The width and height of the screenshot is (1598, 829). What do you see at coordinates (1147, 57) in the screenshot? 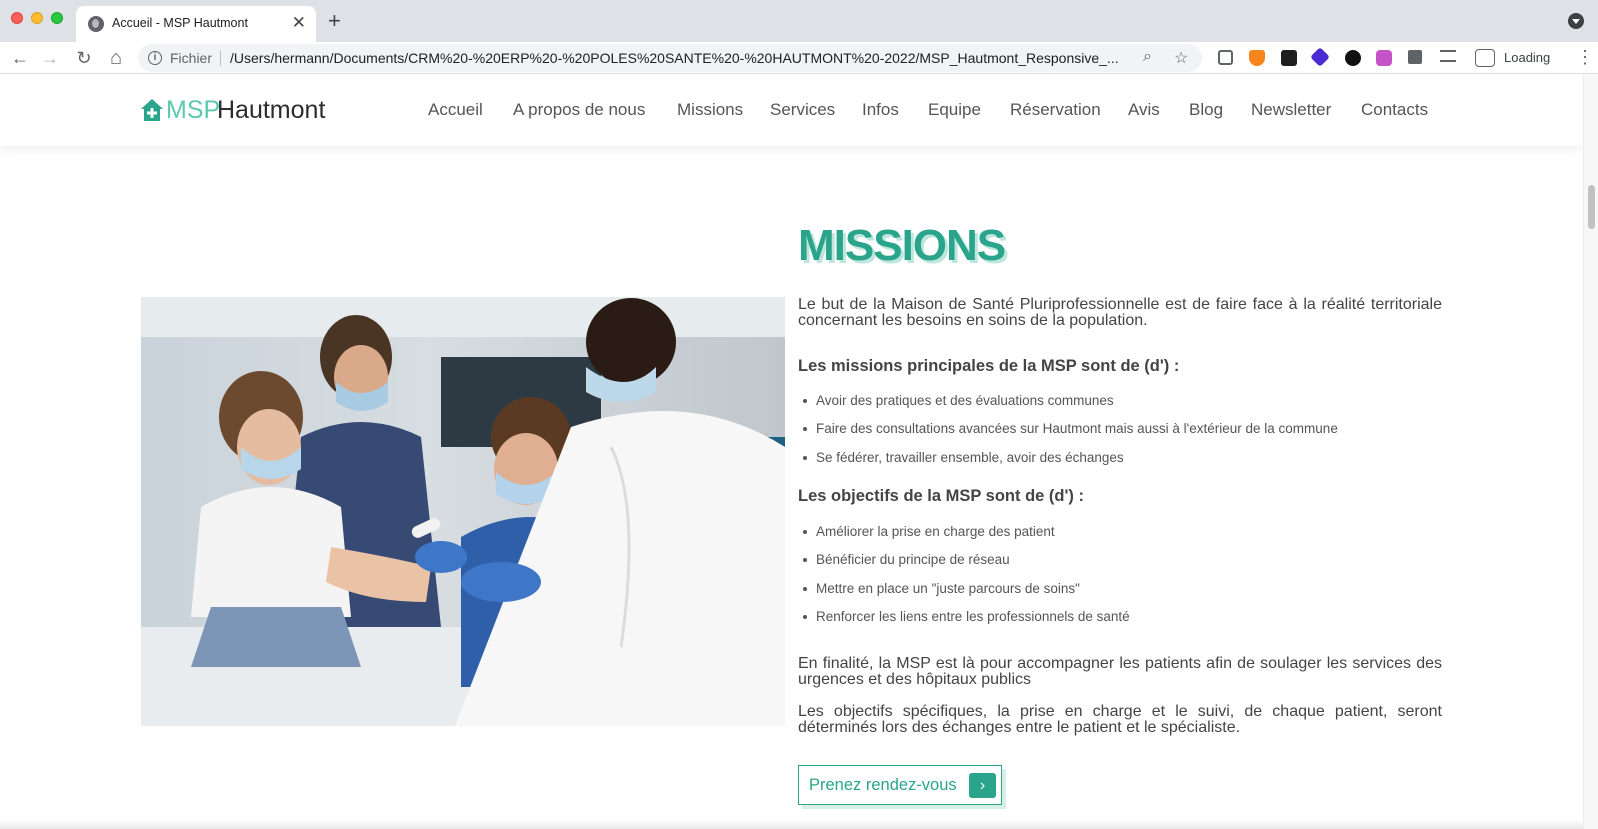
I see `zoom-icon: ⌕` at bounding box center [1147, 57].